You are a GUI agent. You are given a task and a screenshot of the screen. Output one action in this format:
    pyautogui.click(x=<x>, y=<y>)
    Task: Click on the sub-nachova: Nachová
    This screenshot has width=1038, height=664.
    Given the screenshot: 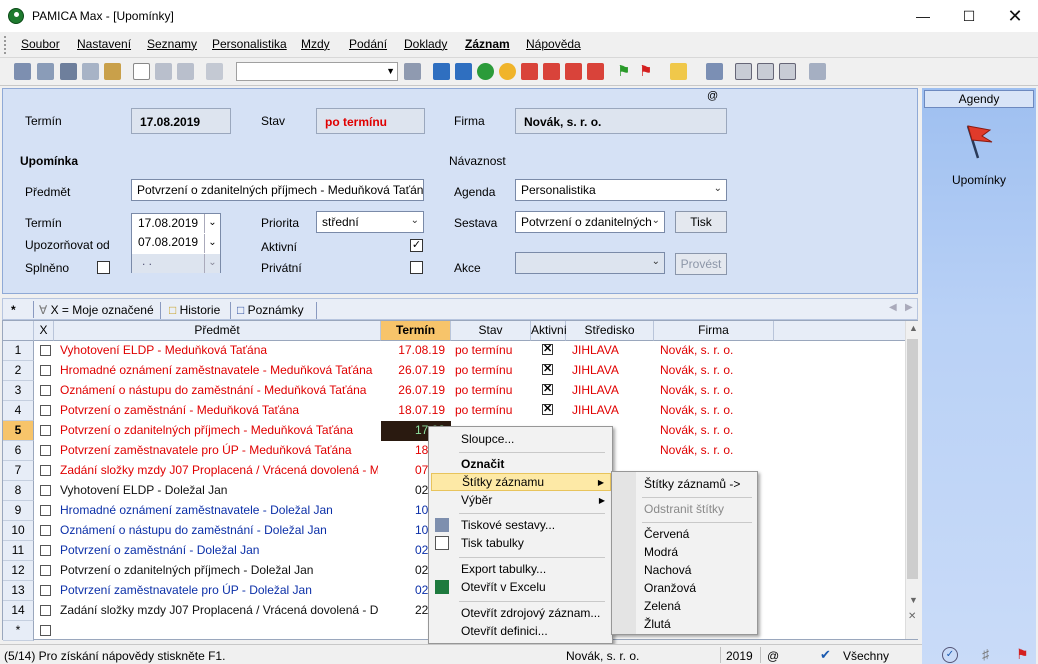 What is the action you would take?
    pyautogui.click(x=684, y=571)
    